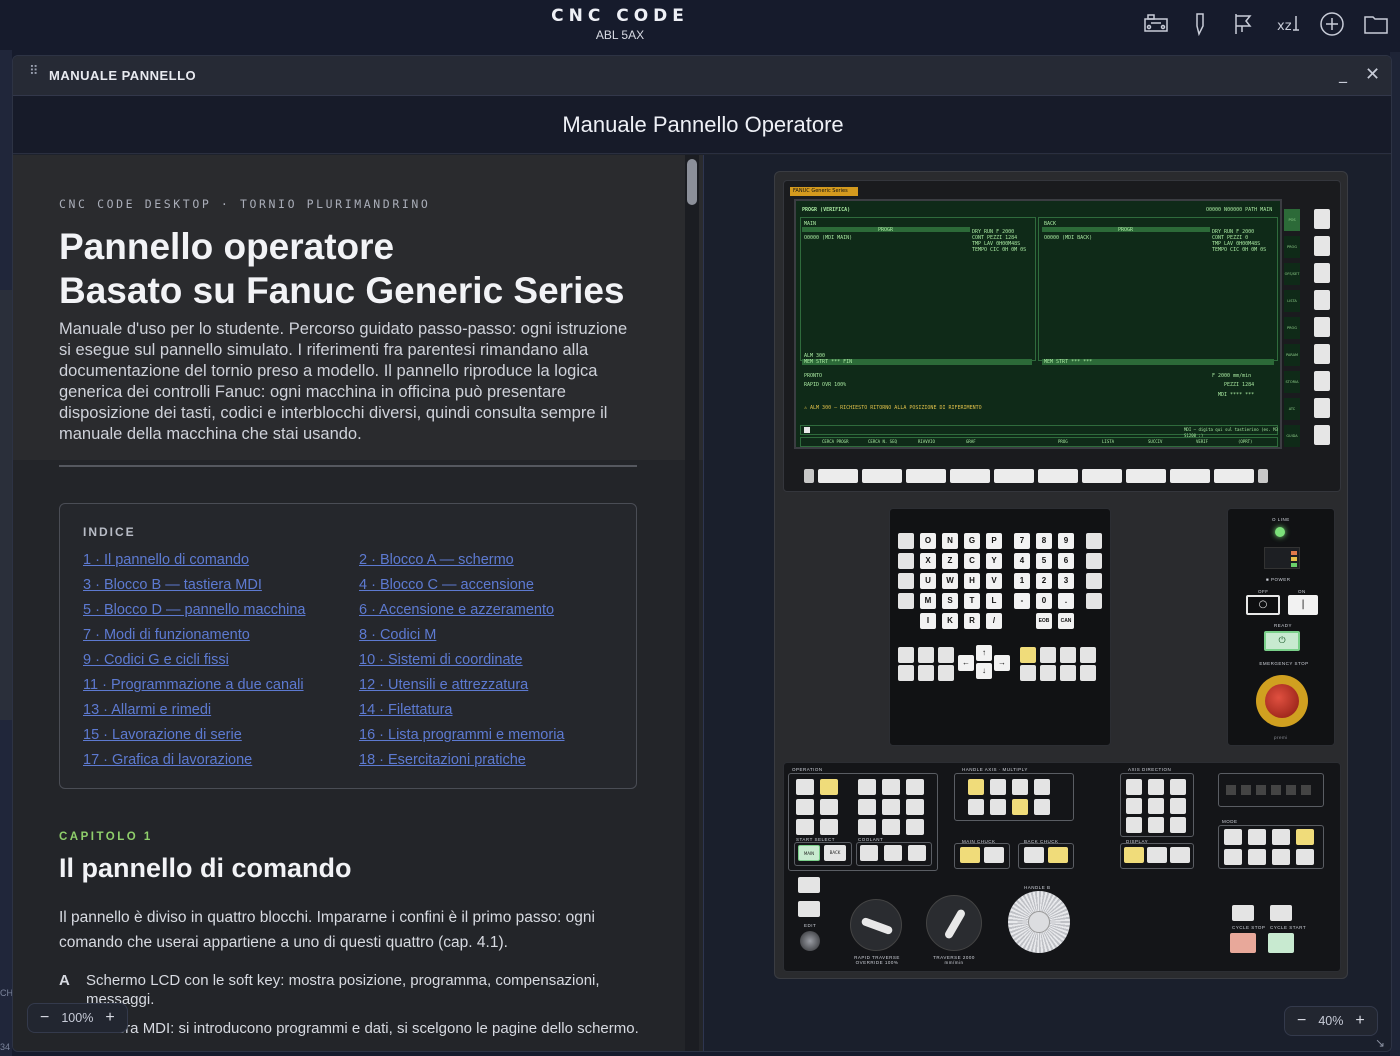 This screenshot has width=1400, height=1056. What do you see at coordinates (166, 560) in the screenshot?
I see `toc-link-1: 1 · Il pannello di comando` at bounding box center [166, 560].